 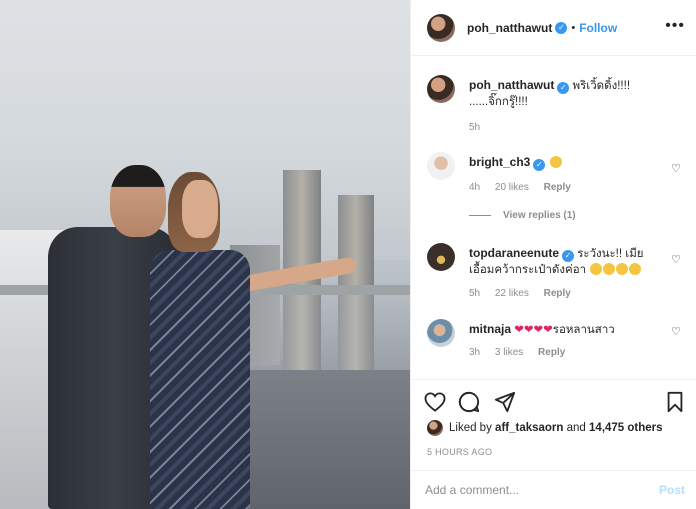 What do you see at coordinates (480, 215) in the screenshot?
I see `view-replies-line` at bounding box center [480, 215].